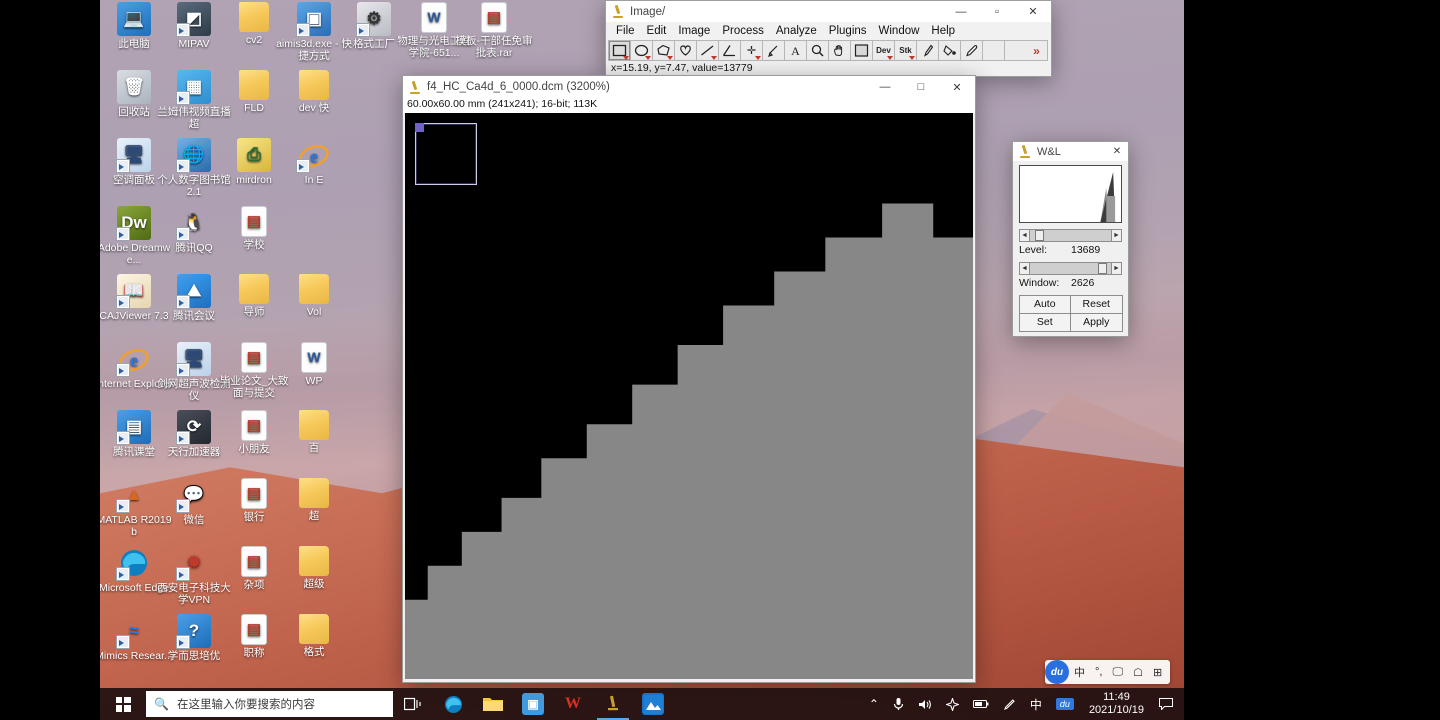 The image size is (1440, 720). What do you see at coordinates (743, 31) in the screenshot?
I see `imagej-menu-process: Process` at bounding box center [743, 31].